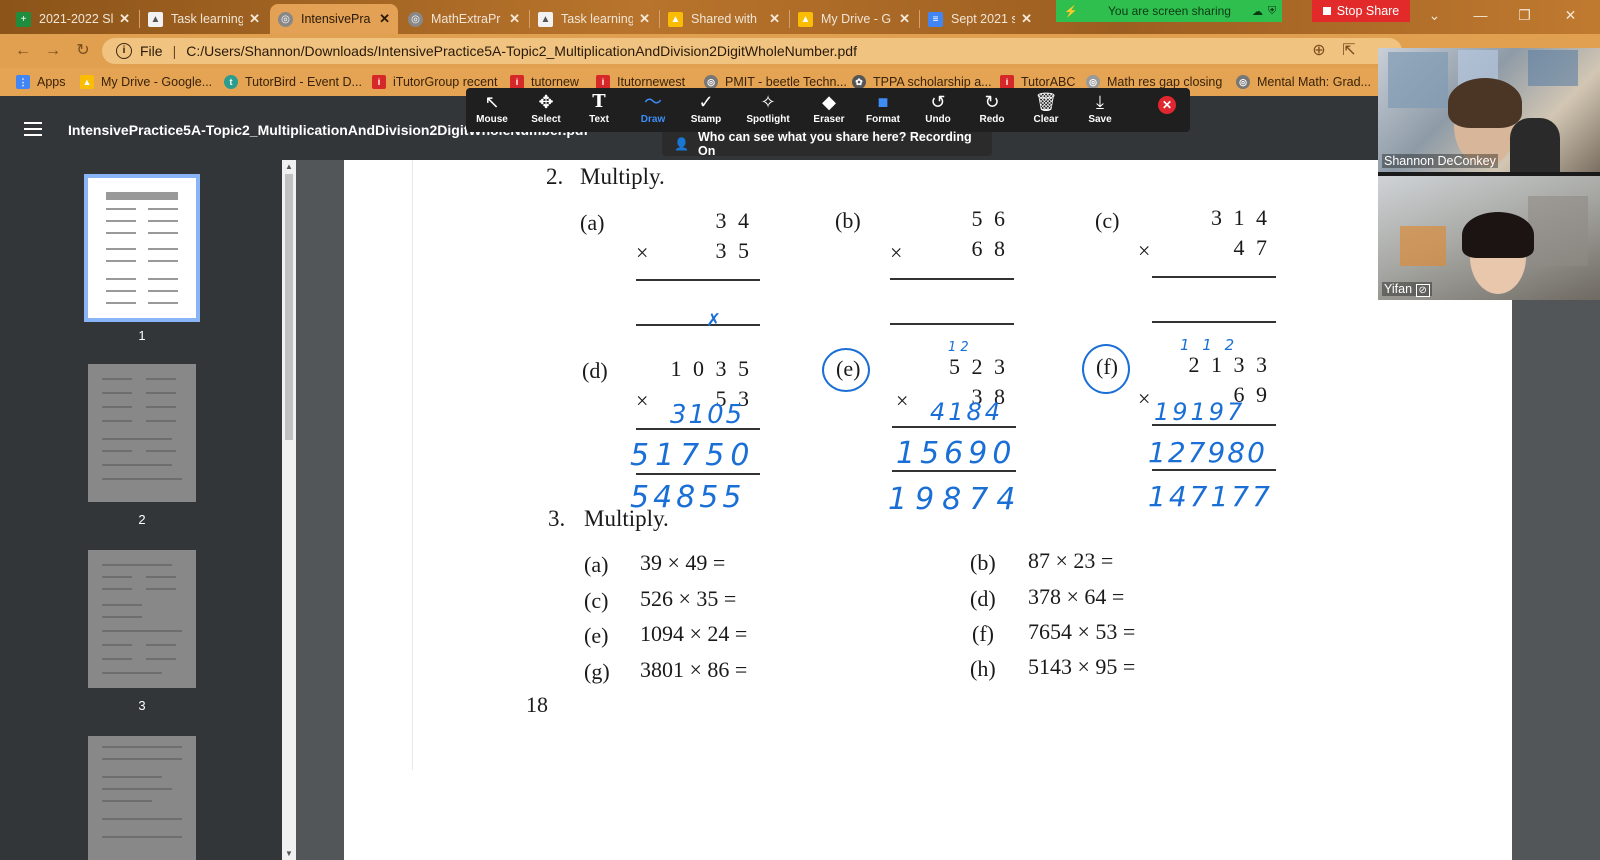 The height and width of the screenshot is (860, 1600). Describe the element at coordinates (1349, 51) in the screenshot. I see `share-page-icon: ⇱` at that location.